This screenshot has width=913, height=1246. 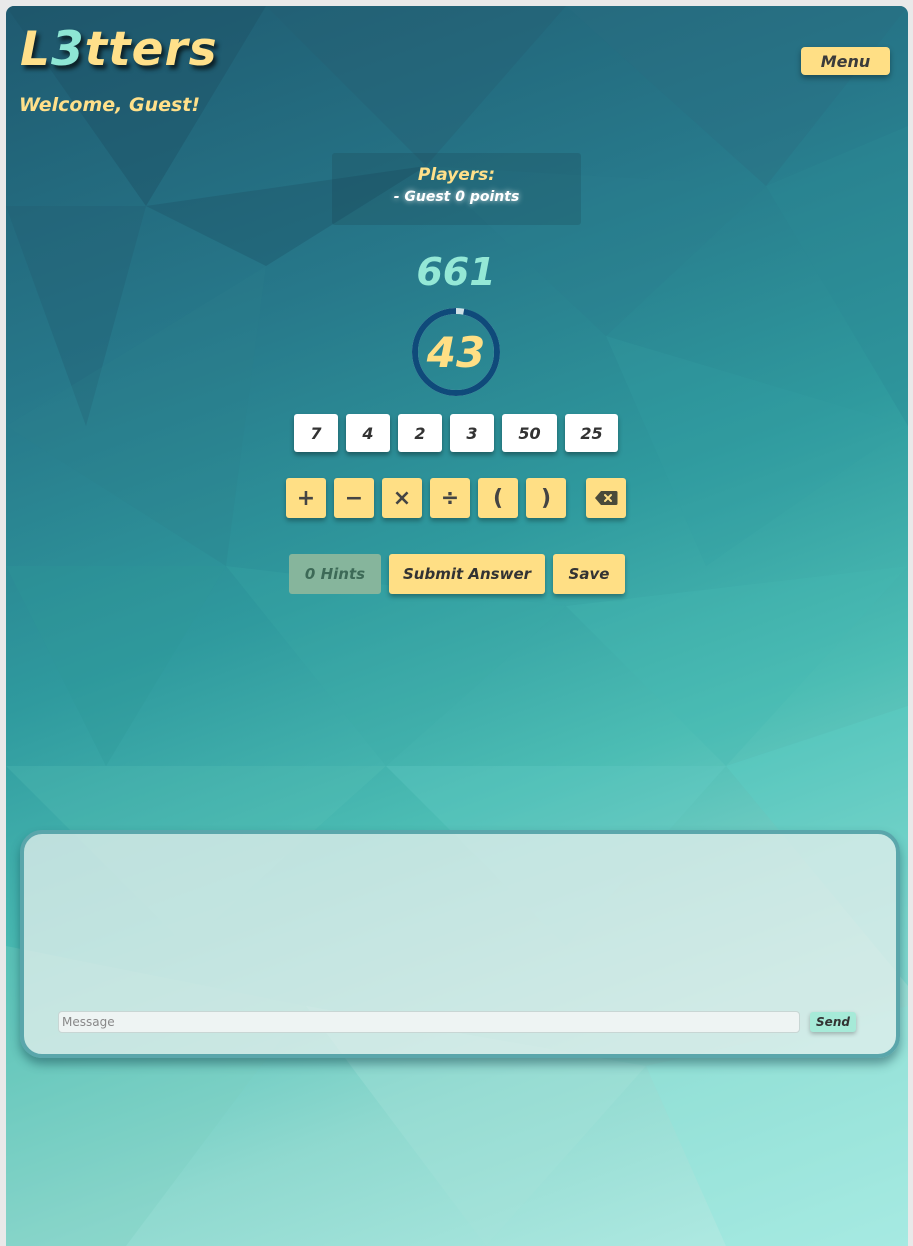 I want to click on divide-icon: ÷, so click(x=450, y=498).